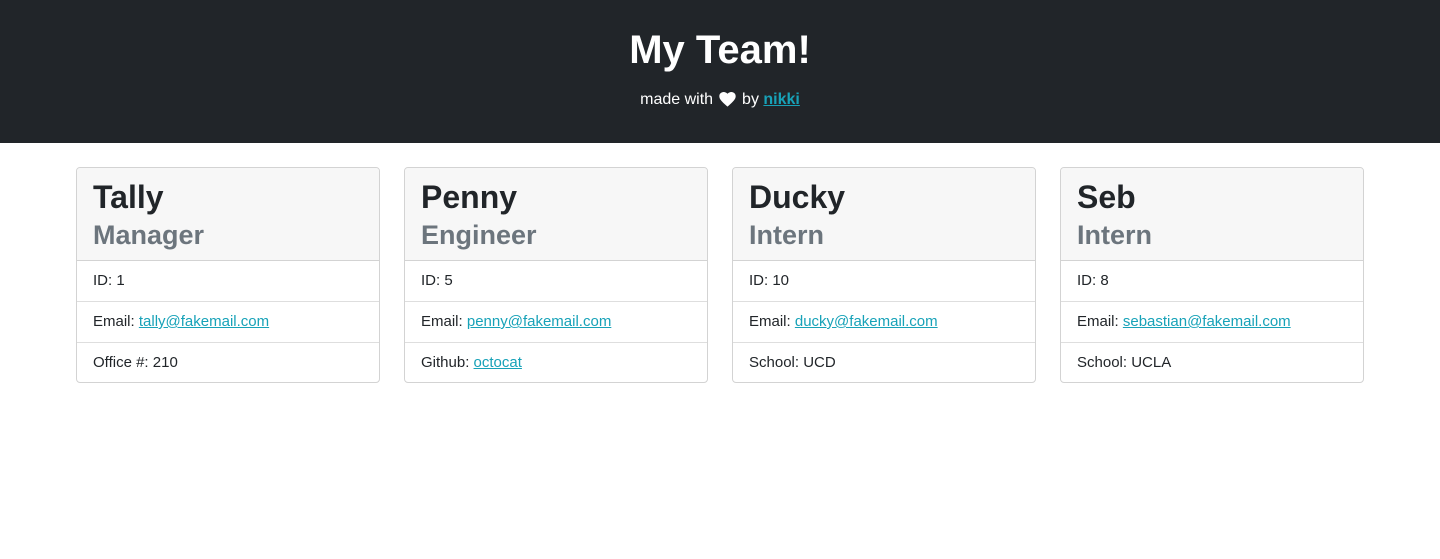 This screenshot has width=1440, height=559. I want to click on employee-name: Ducky, so click(797, 197).